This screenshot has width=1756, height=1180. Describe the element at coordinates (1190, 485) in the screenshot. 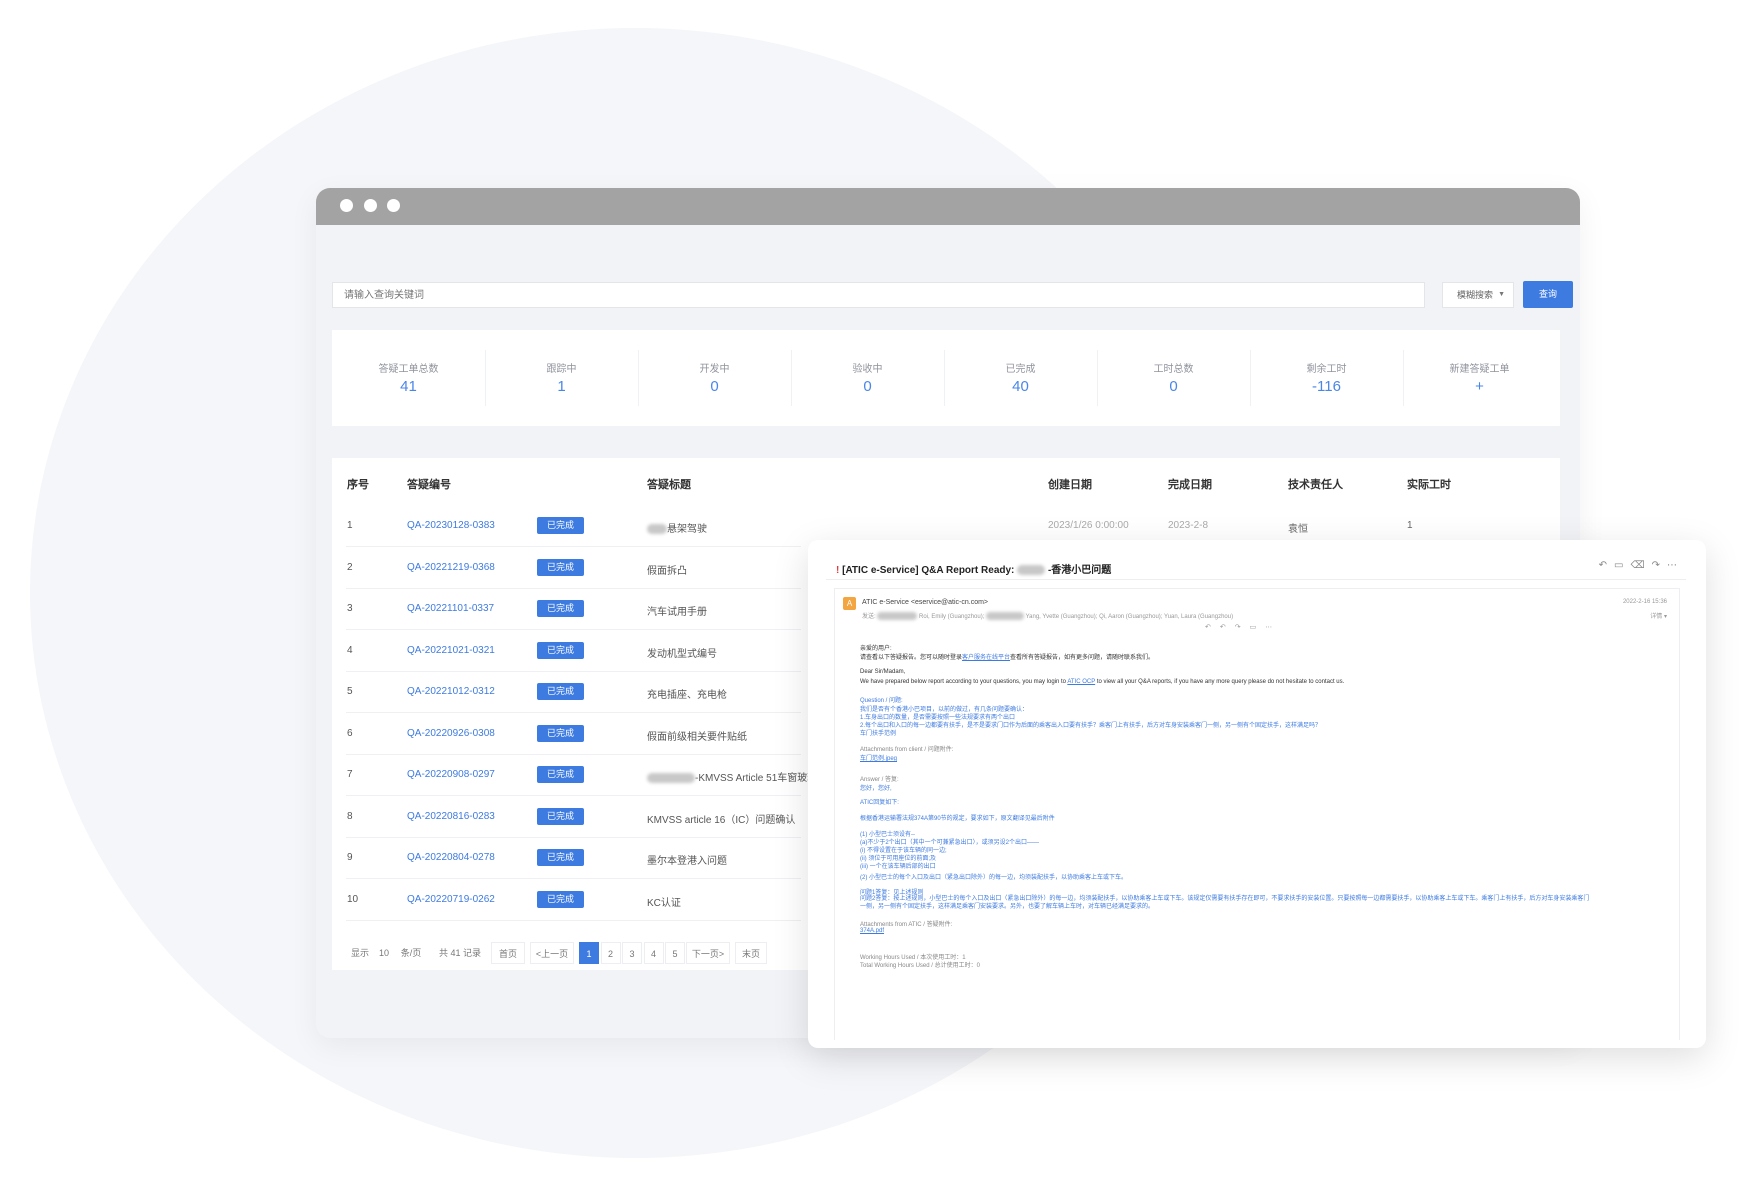

I see `column-header-completed: 完成日期` at that location.